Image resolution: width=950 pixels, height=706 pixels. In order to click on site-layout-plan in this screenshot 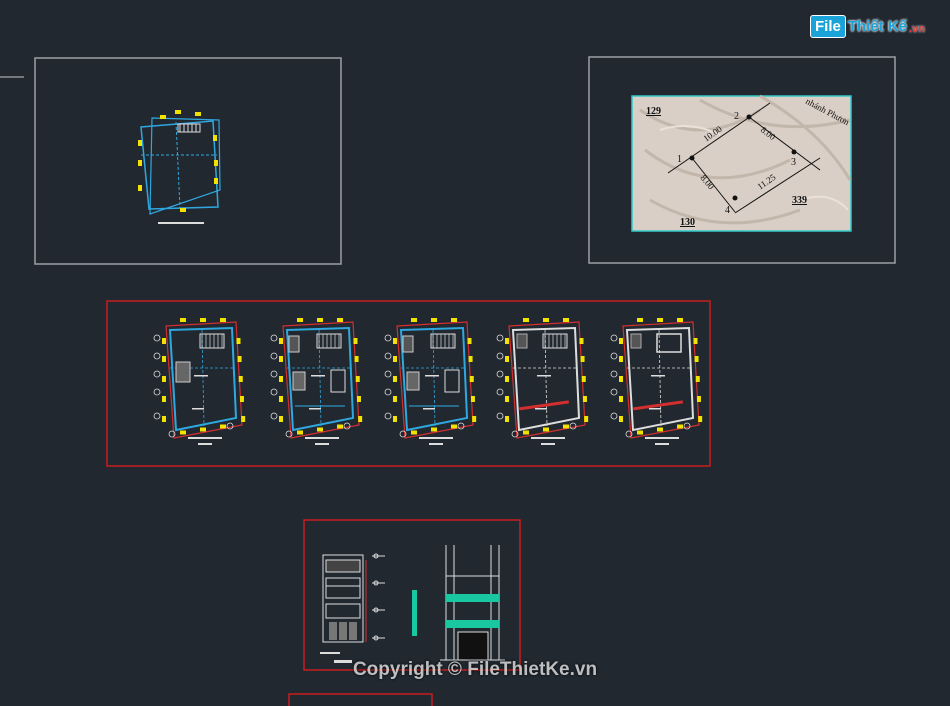, I will do `click(179, 167)`.